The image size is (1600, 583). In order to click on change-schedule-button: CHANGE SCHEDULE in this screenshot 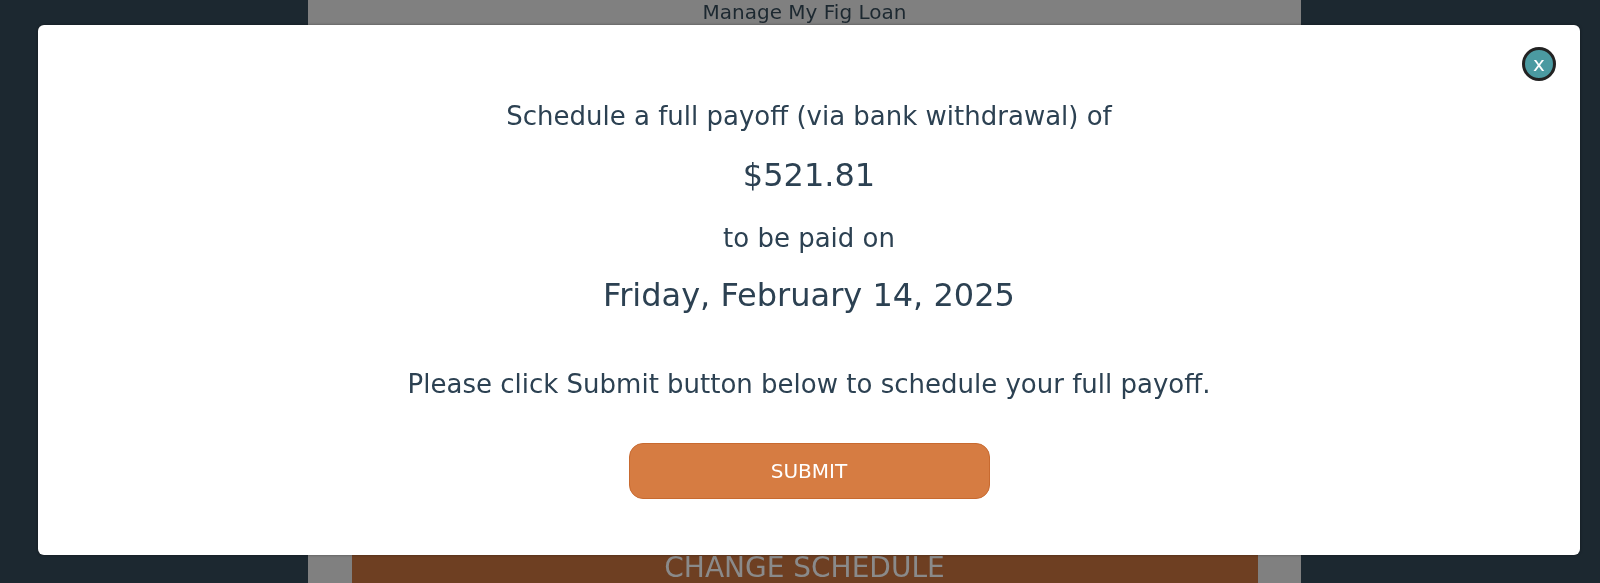, I will do `click(804, 568)`.